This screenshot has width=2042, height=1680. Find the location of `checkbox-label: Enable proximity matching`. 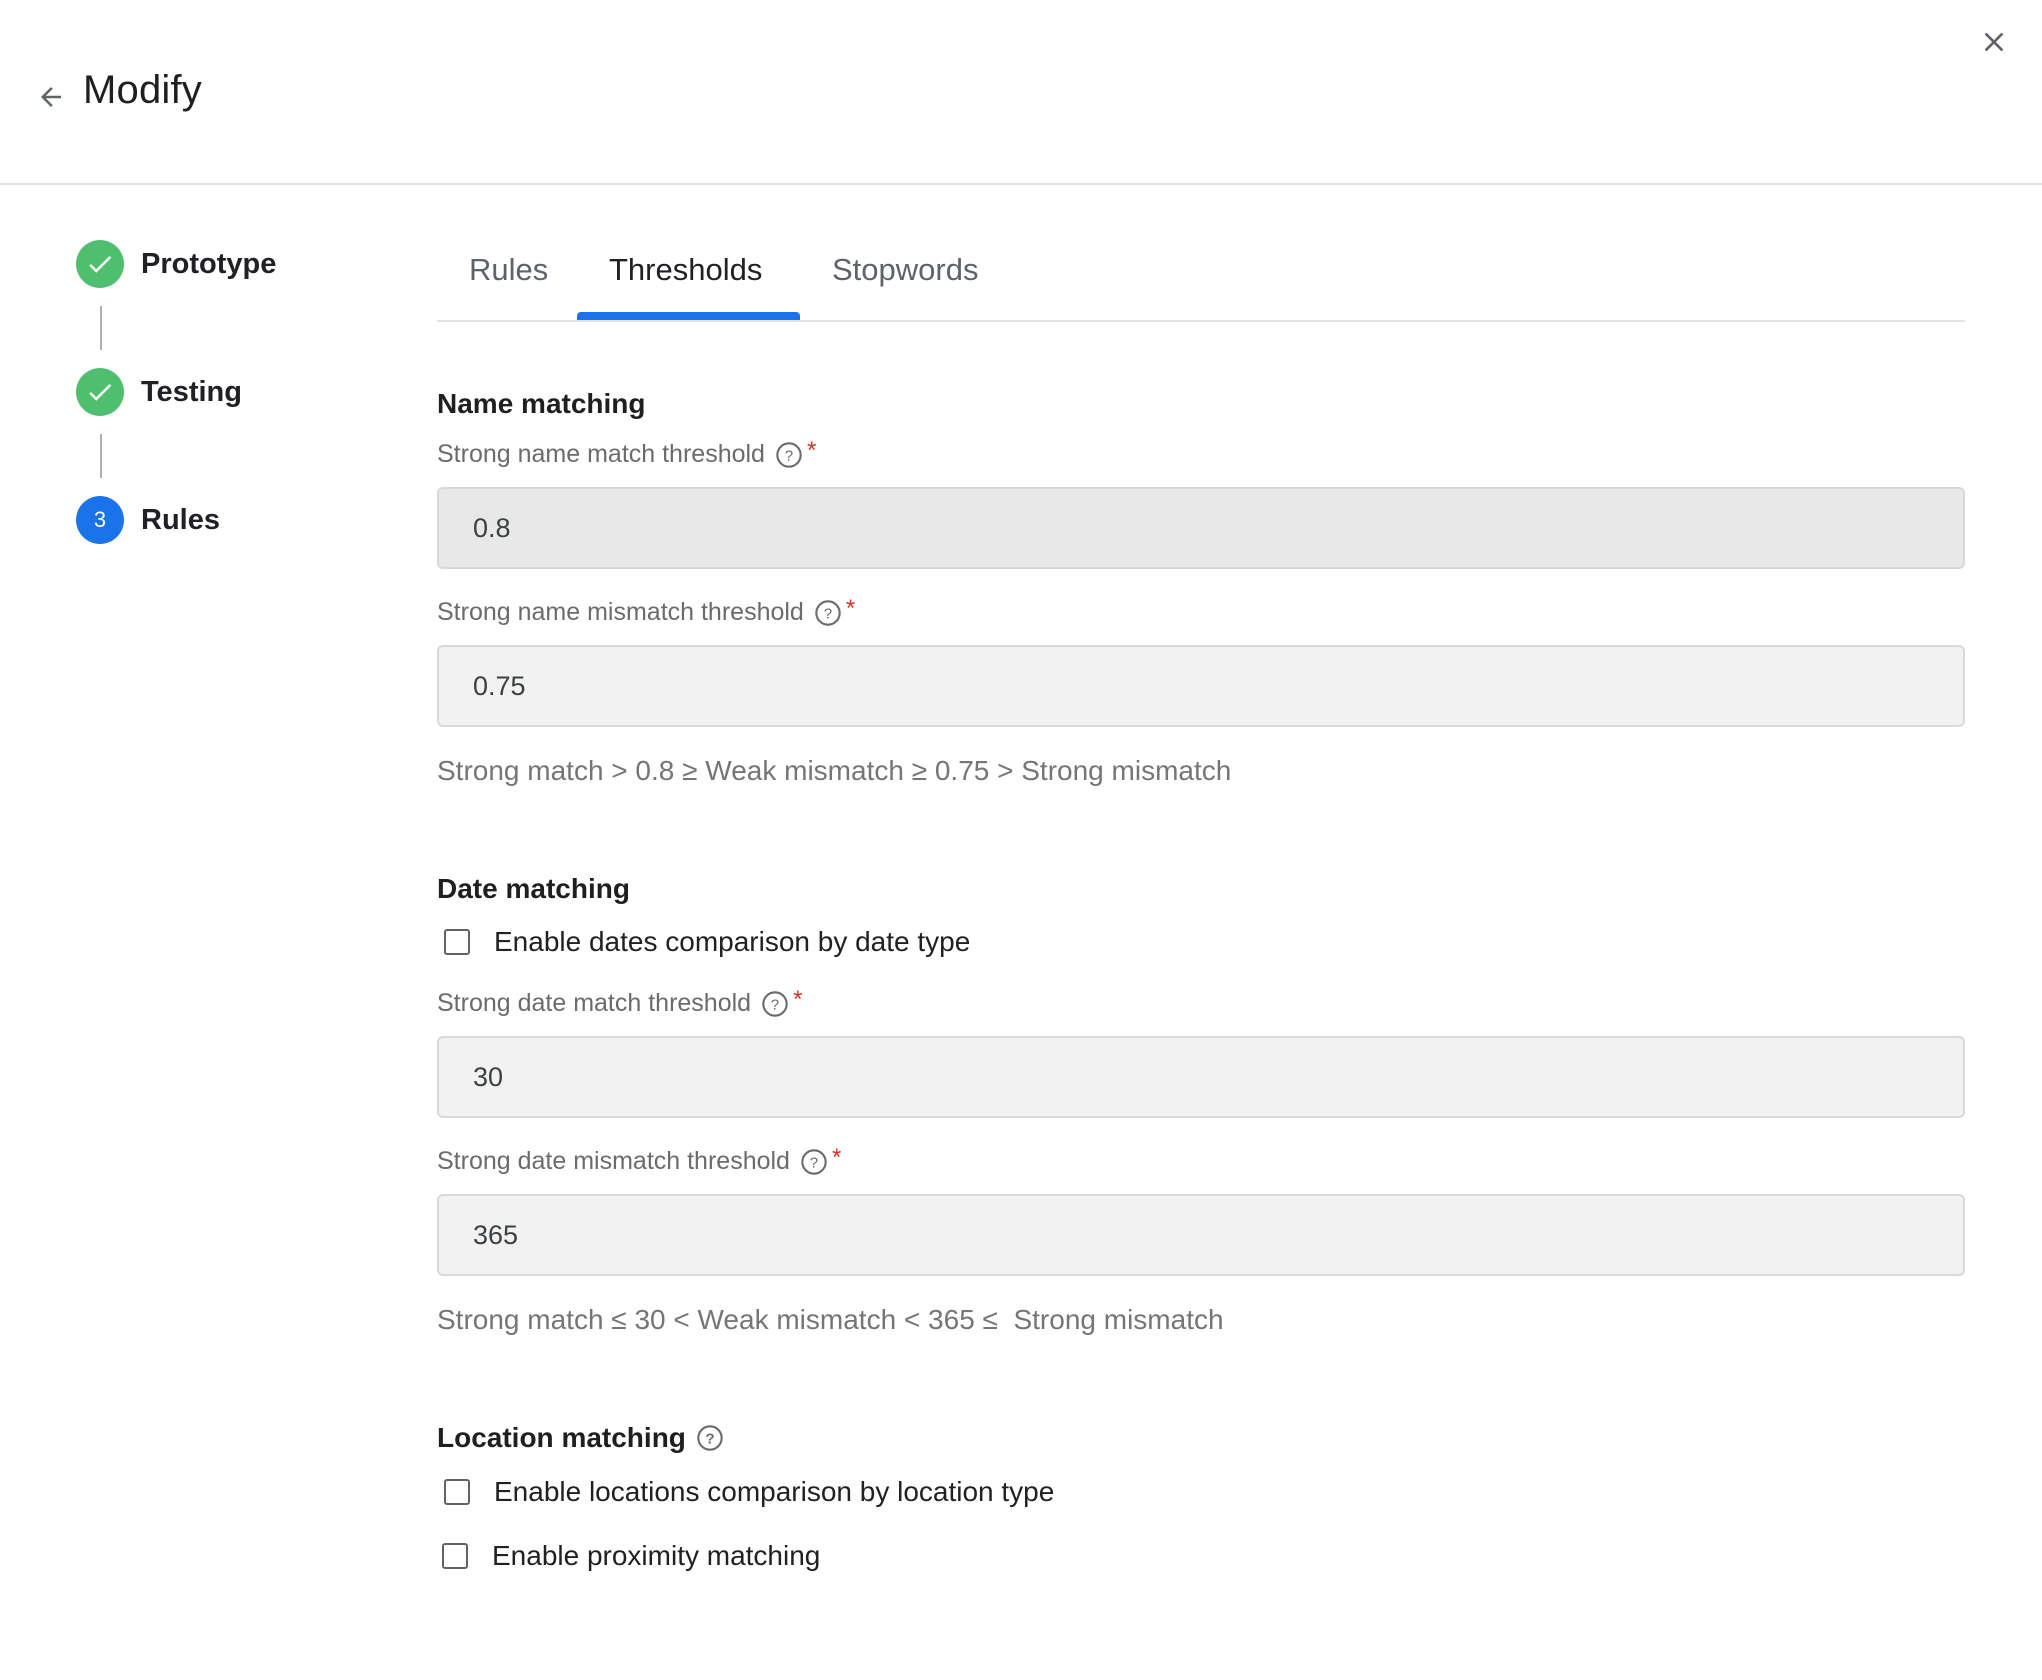

checkbox-label: Enable proximity matching is located at coordinates (656, 1555).